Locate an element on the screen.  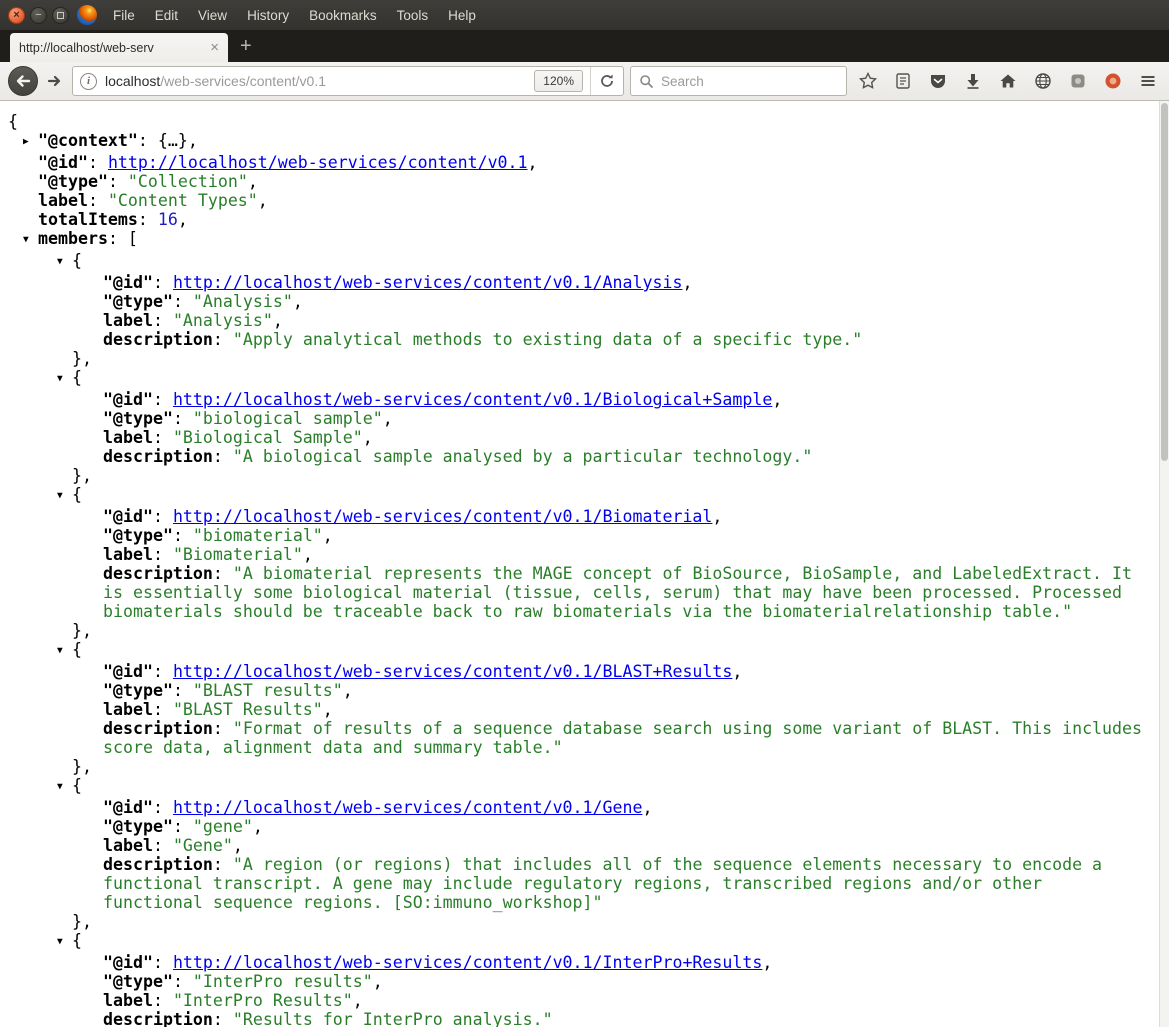
menubar-item-help: Help is located at coordinates (462, 15).